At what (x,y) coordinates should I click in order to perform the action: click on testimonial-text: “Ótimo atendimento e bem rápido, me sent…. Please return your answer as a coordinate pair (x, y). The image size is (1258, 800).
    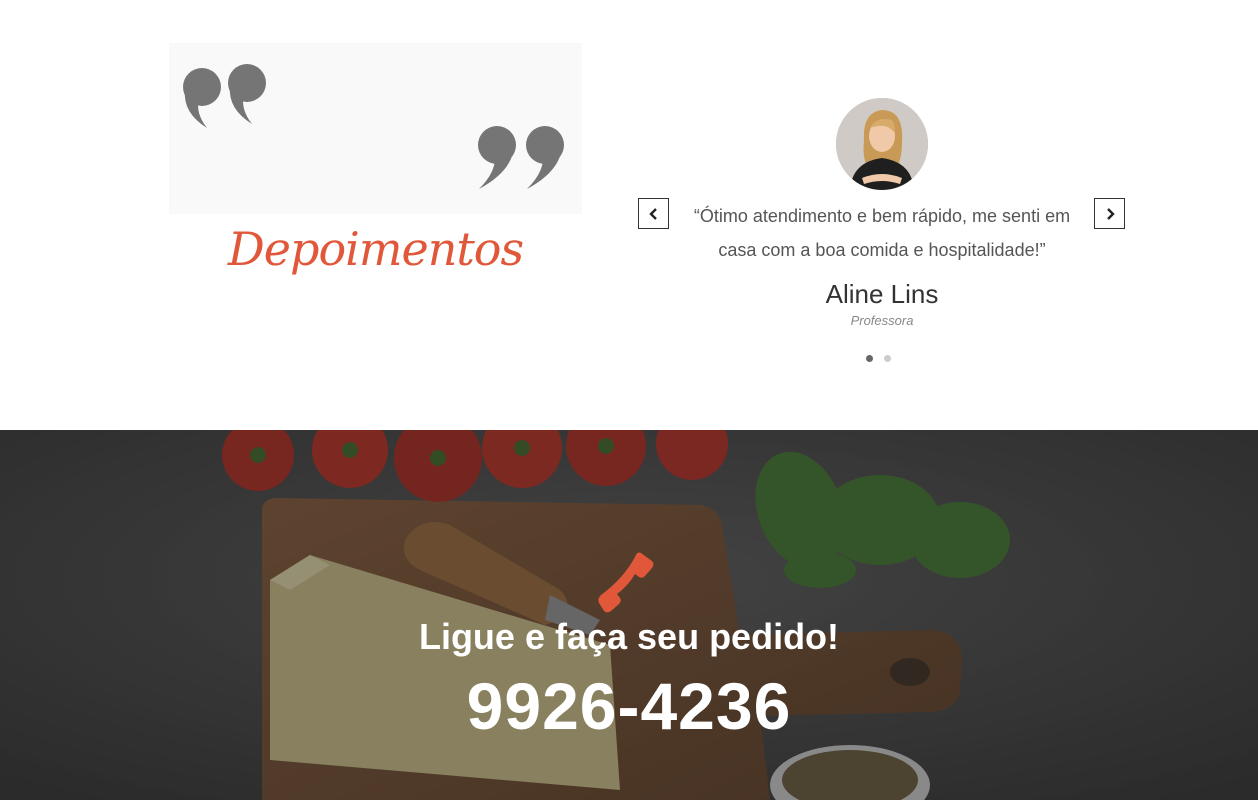
    Looking at the image, I should click on (882, 233).